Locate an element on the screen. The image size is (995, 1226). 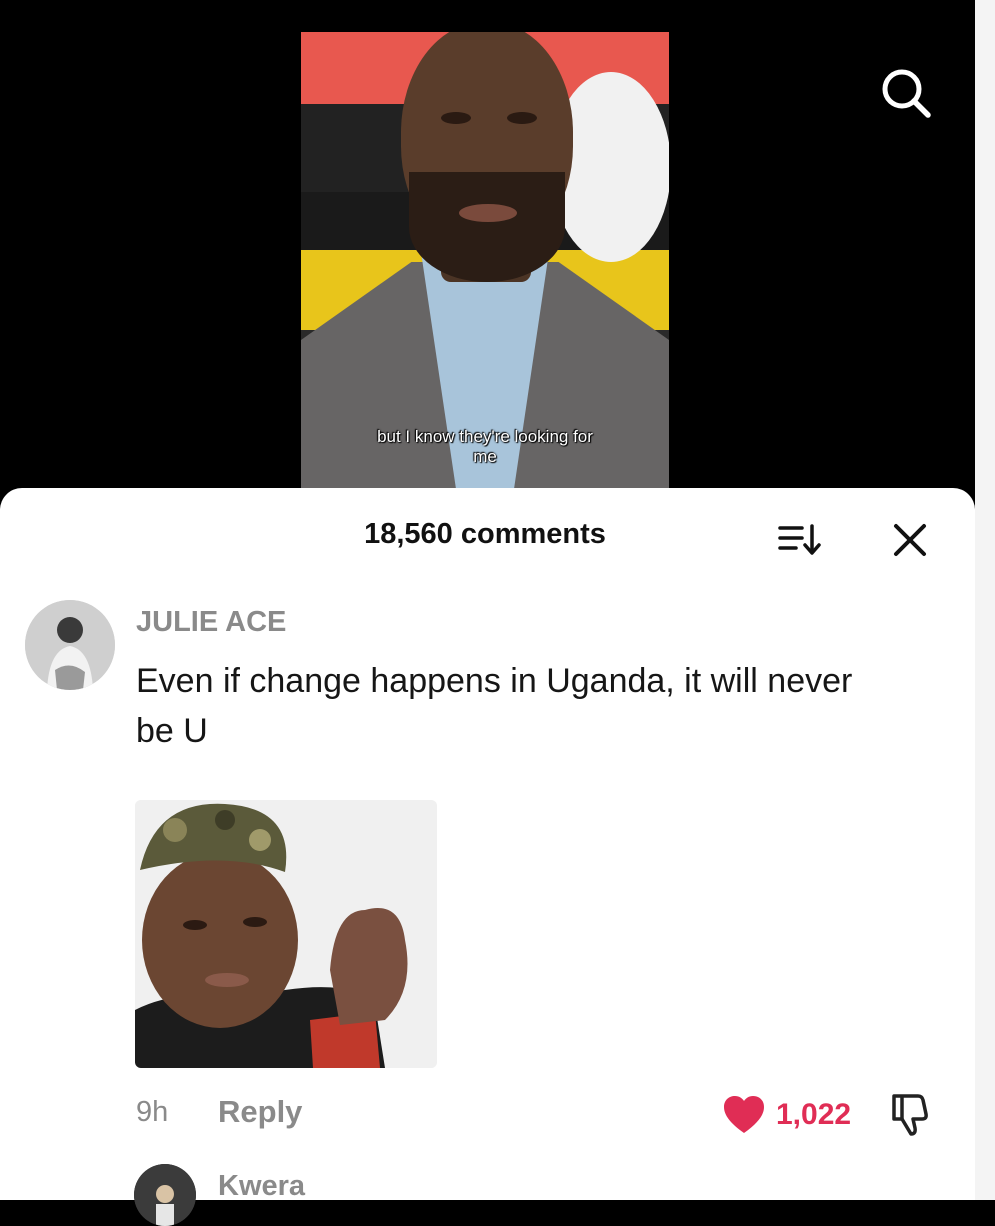
close-icon is located at coordinates (910, 540).